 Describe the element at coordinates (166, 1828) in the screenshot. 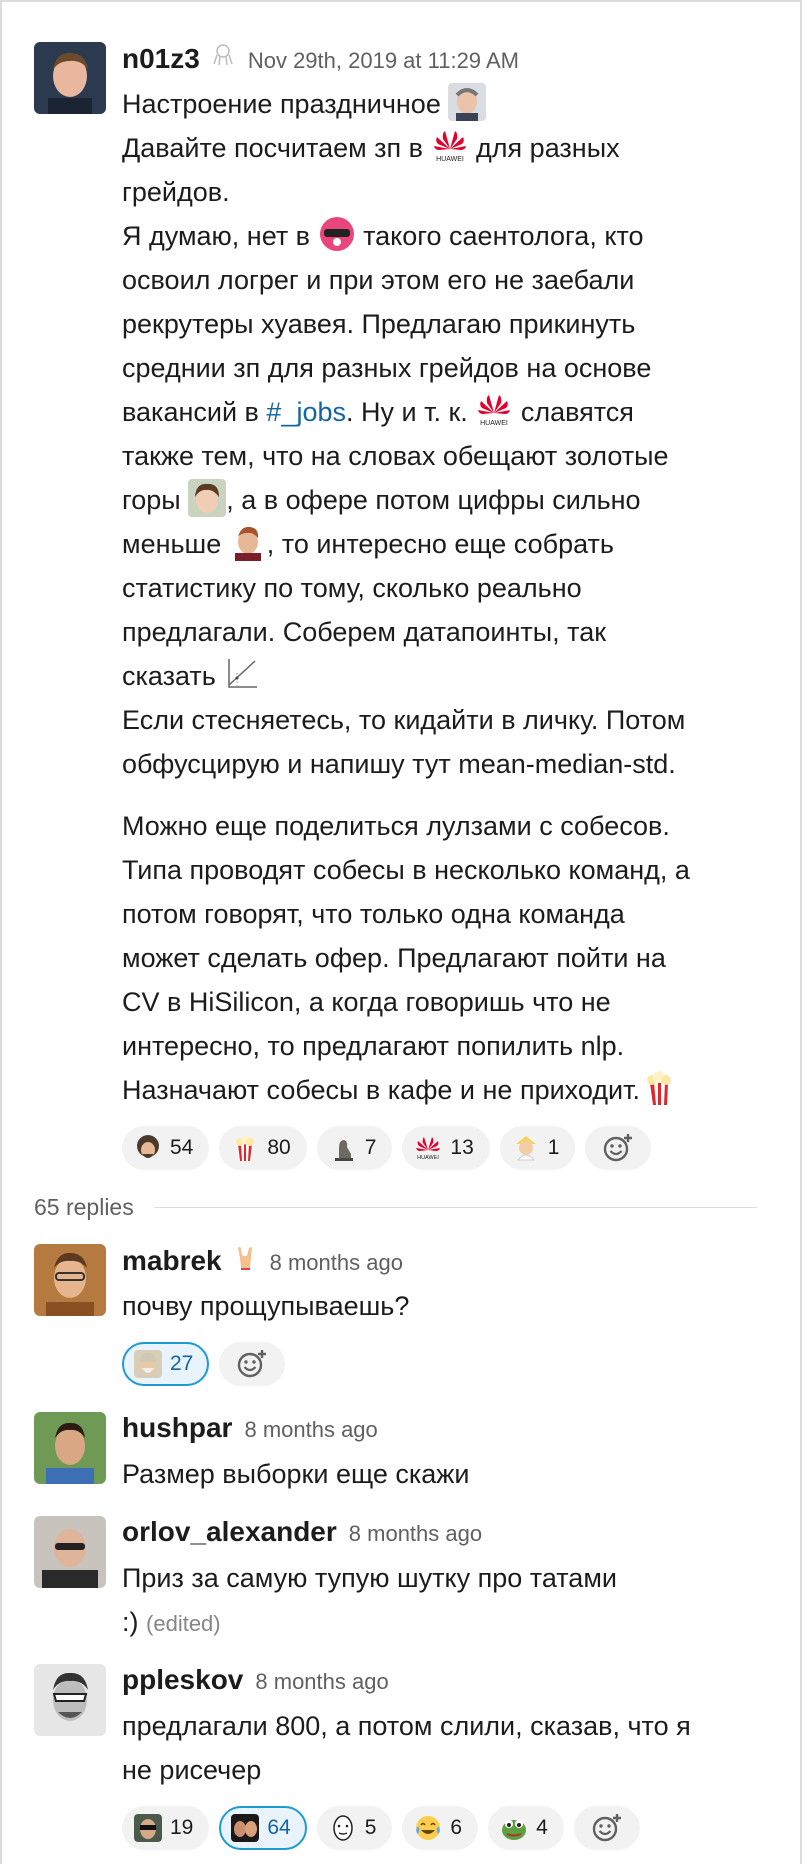

I see `reaction-sunglasses-man: 19` at that location.